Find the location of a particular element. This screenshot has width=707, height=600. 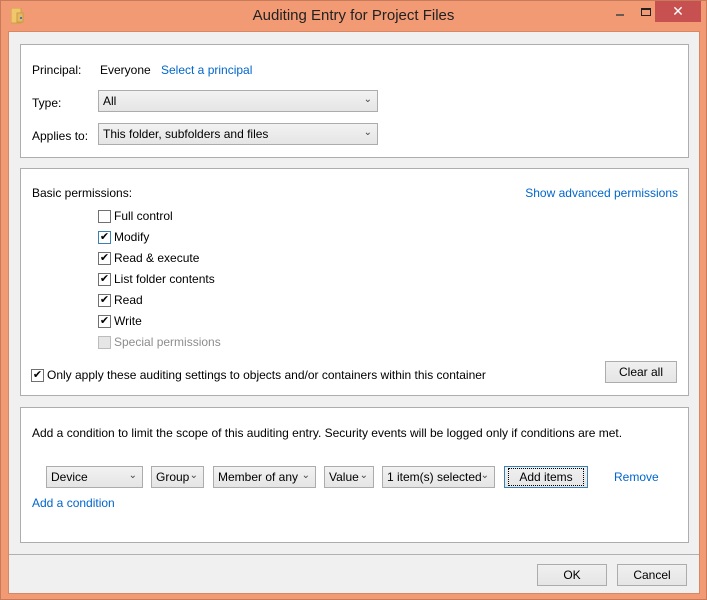

permission-label: List folder contents is located at coordinates (164, 279).